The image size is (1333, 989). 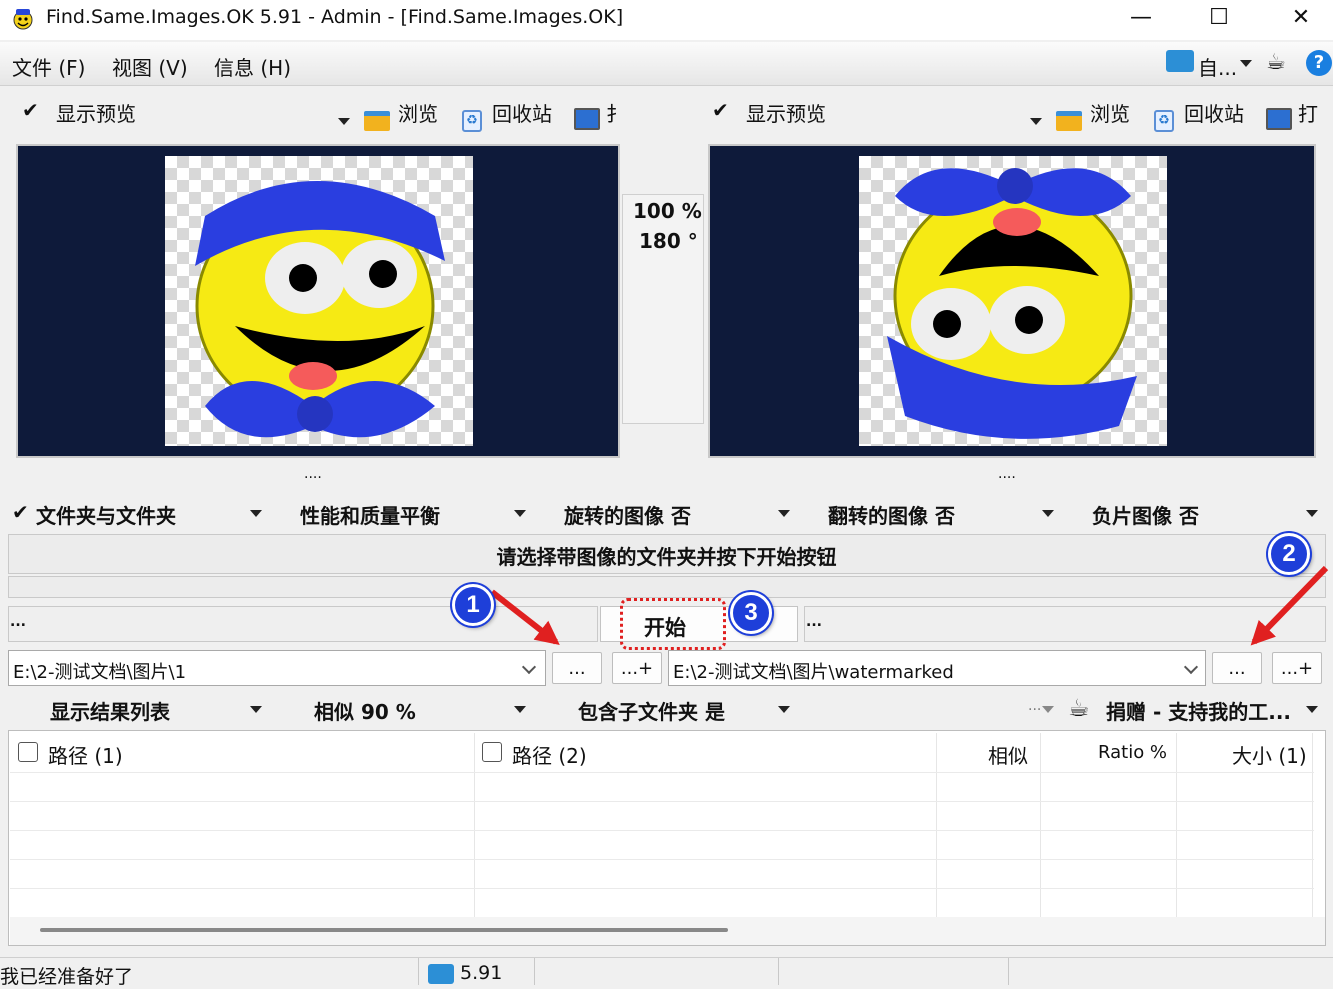 What do you see at coordinates (1289, 554) in the screenshot?
I see `annotation-badge-2: 2` at bounding box center [1289, 554].